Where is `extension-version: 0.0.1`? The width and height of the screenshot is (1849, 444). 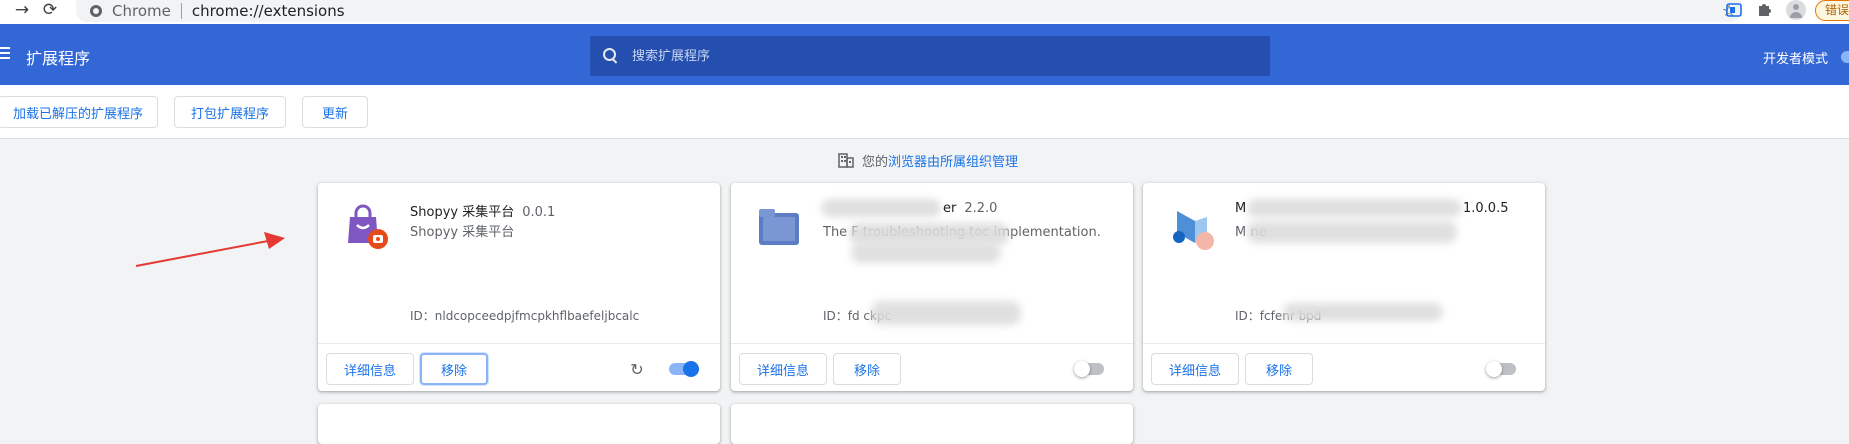 extension-version: 0.0.1 is located at coordinates (539, 212).